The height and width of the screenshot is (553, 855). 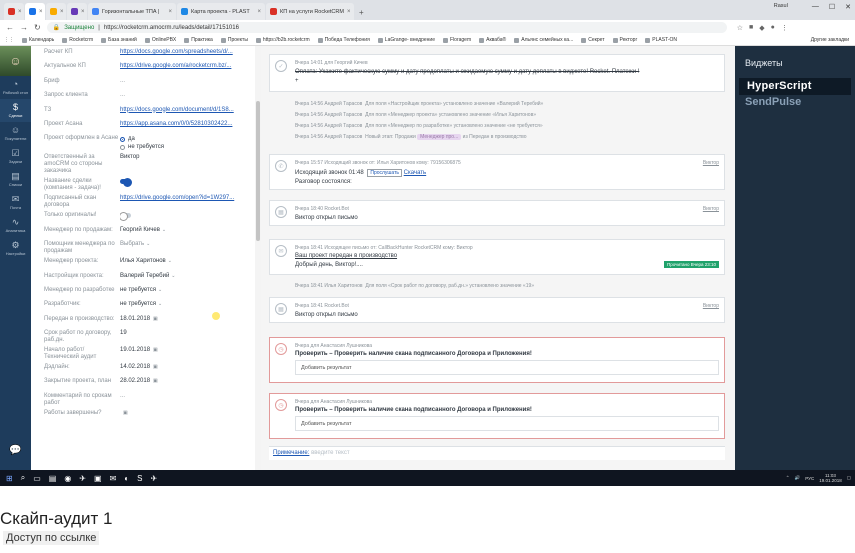 I want to click on nav-item: ▤ Списки, so click(x=15, y=179).